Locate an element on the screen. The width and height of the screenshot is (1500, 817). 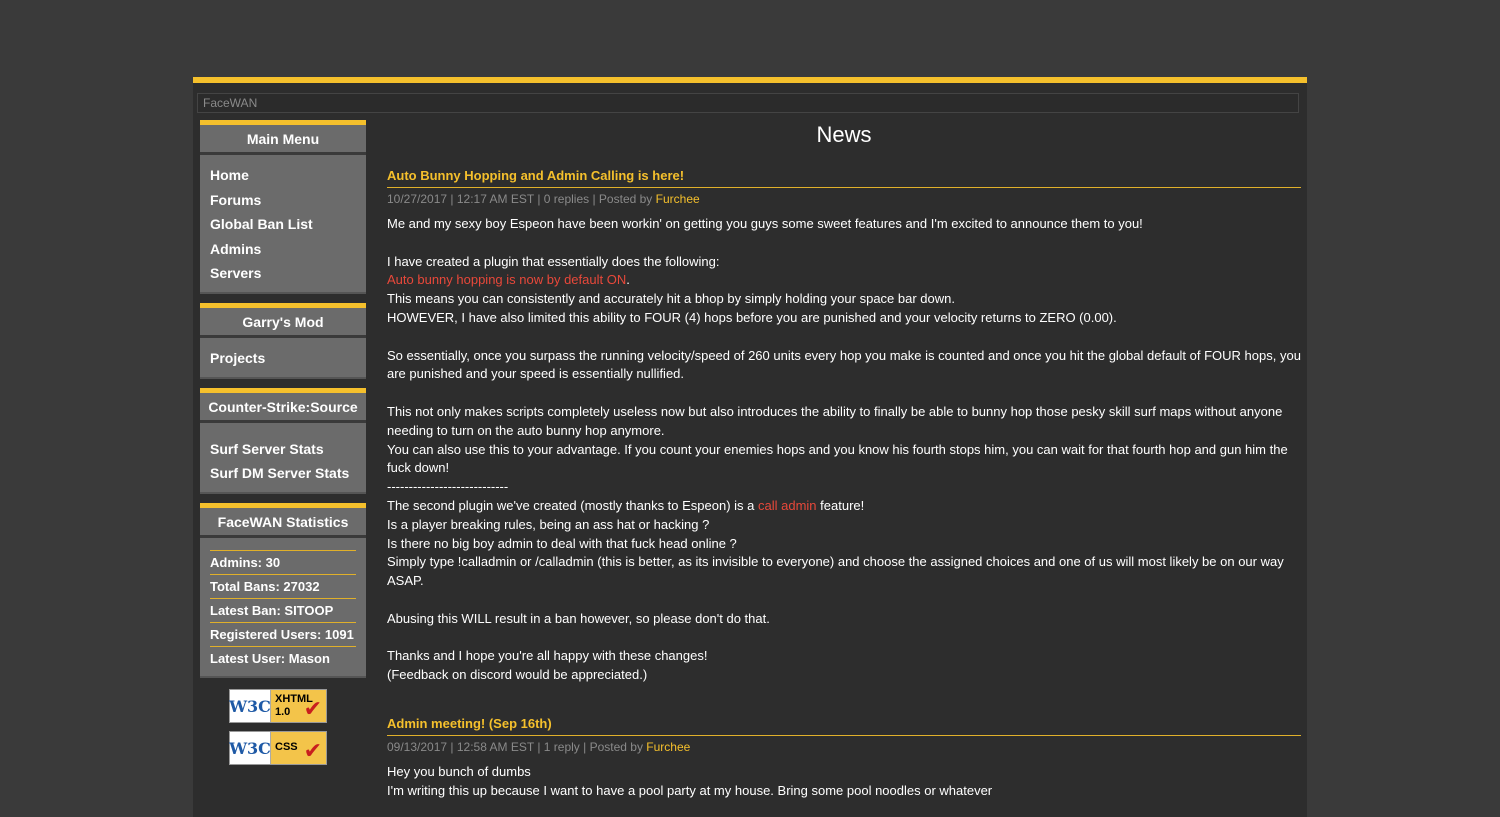
post-paragraph: Hey you bunch of dumbs is located at coordinates (459, 771).